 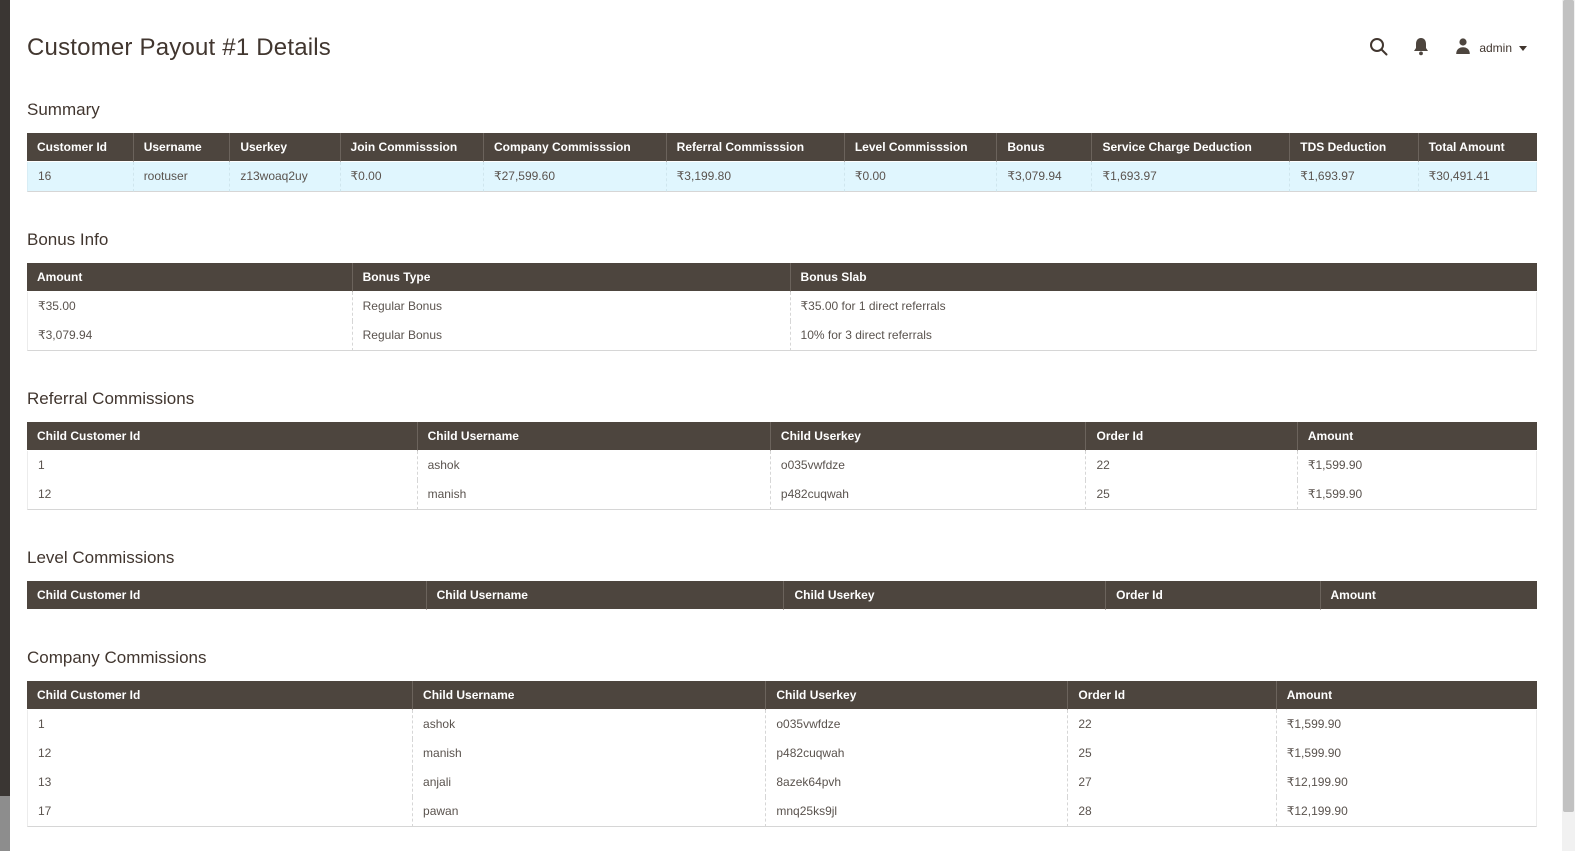 What do you see at coordinates (5, 425) in the screenshot?
I see `collapsed-sidebar` at bounding box center [5, 425].